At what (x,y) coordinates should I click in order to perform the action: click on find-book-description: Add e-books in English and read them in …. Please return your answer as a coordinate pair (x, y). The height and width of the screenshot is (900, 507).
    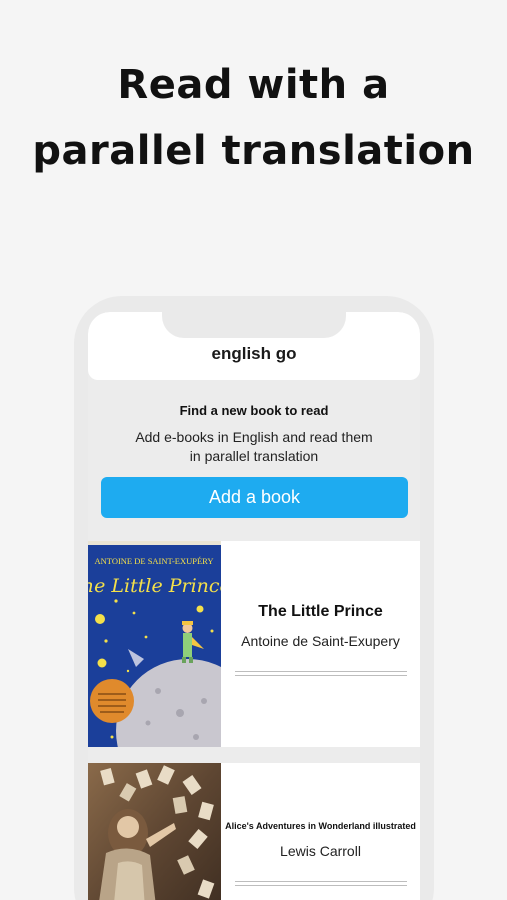
    Looking at the image, I should click on (254, 447).